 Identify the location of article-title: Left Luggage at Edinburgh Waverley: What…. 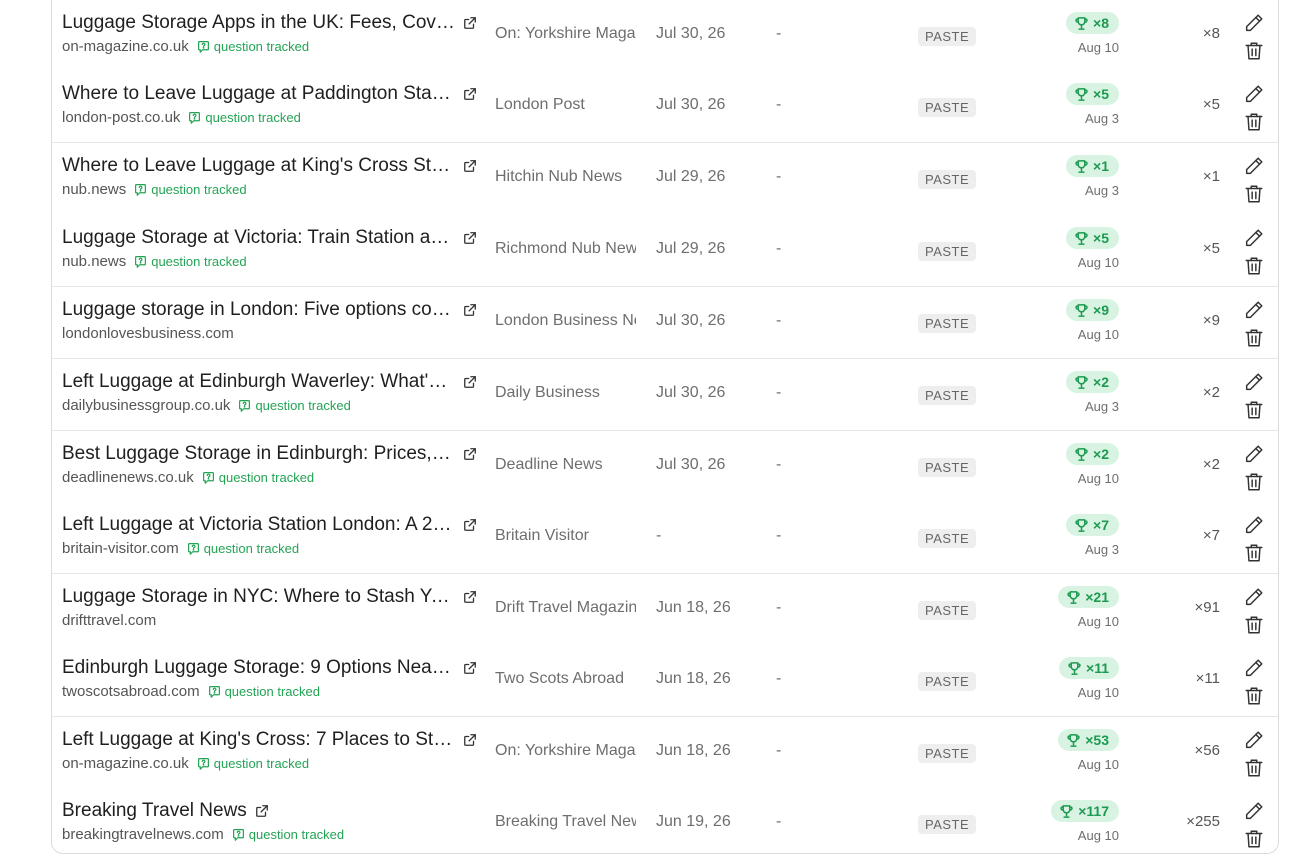
(258, 382).